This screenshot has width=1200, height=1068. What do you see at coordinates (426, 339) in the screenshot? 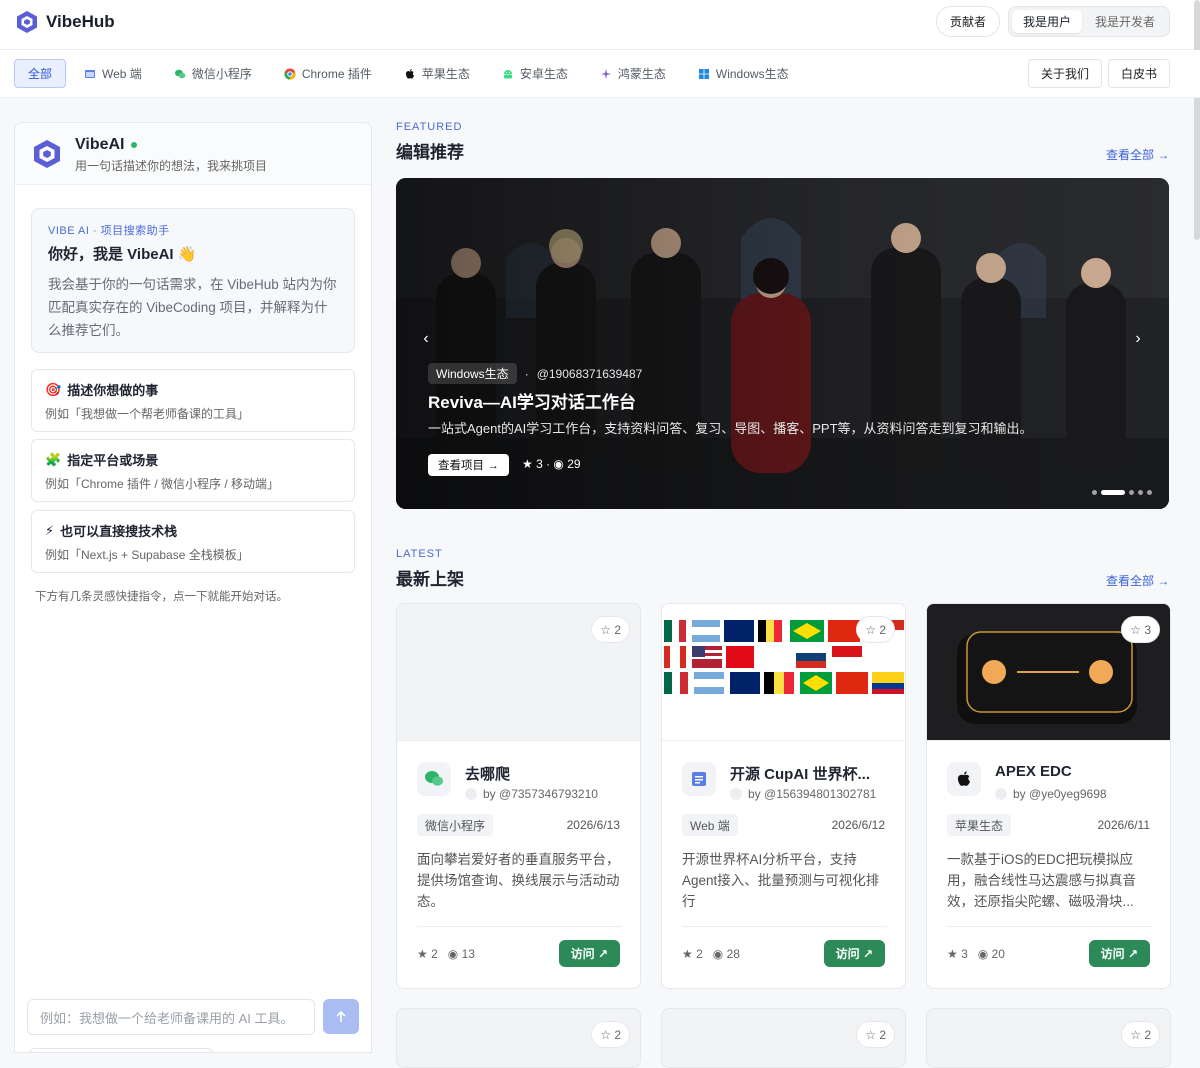
I see `carousel-prev-icon: ‹` at bounding box center [426, 339].